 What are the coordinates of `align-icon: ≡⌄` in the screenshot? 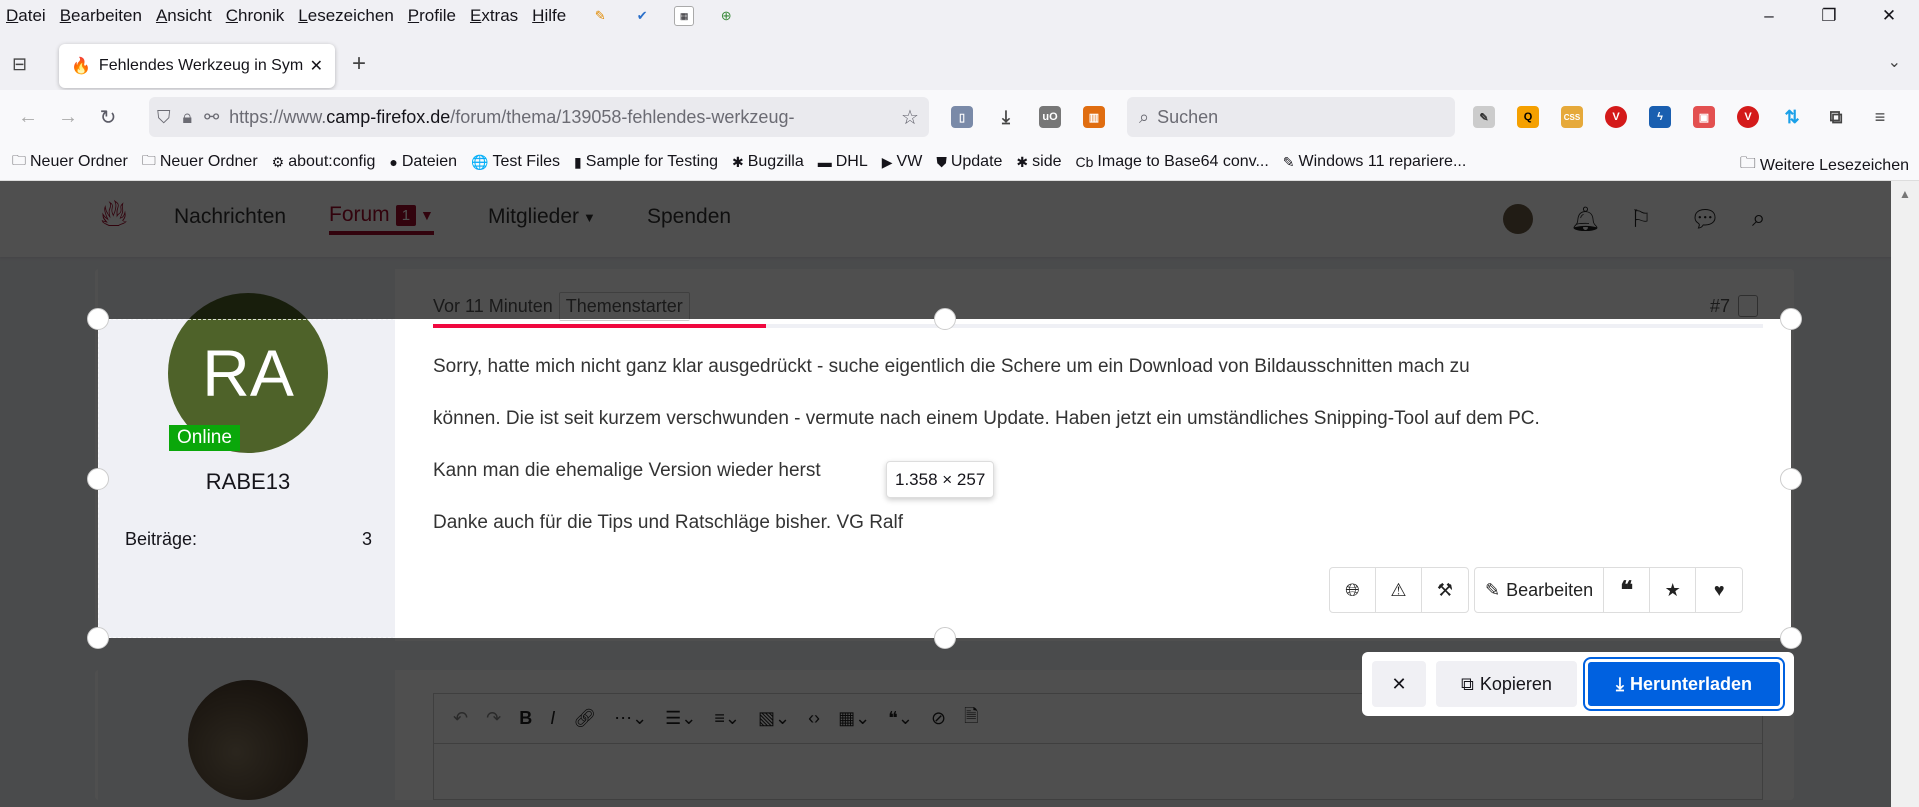 It's located at (727, 718).